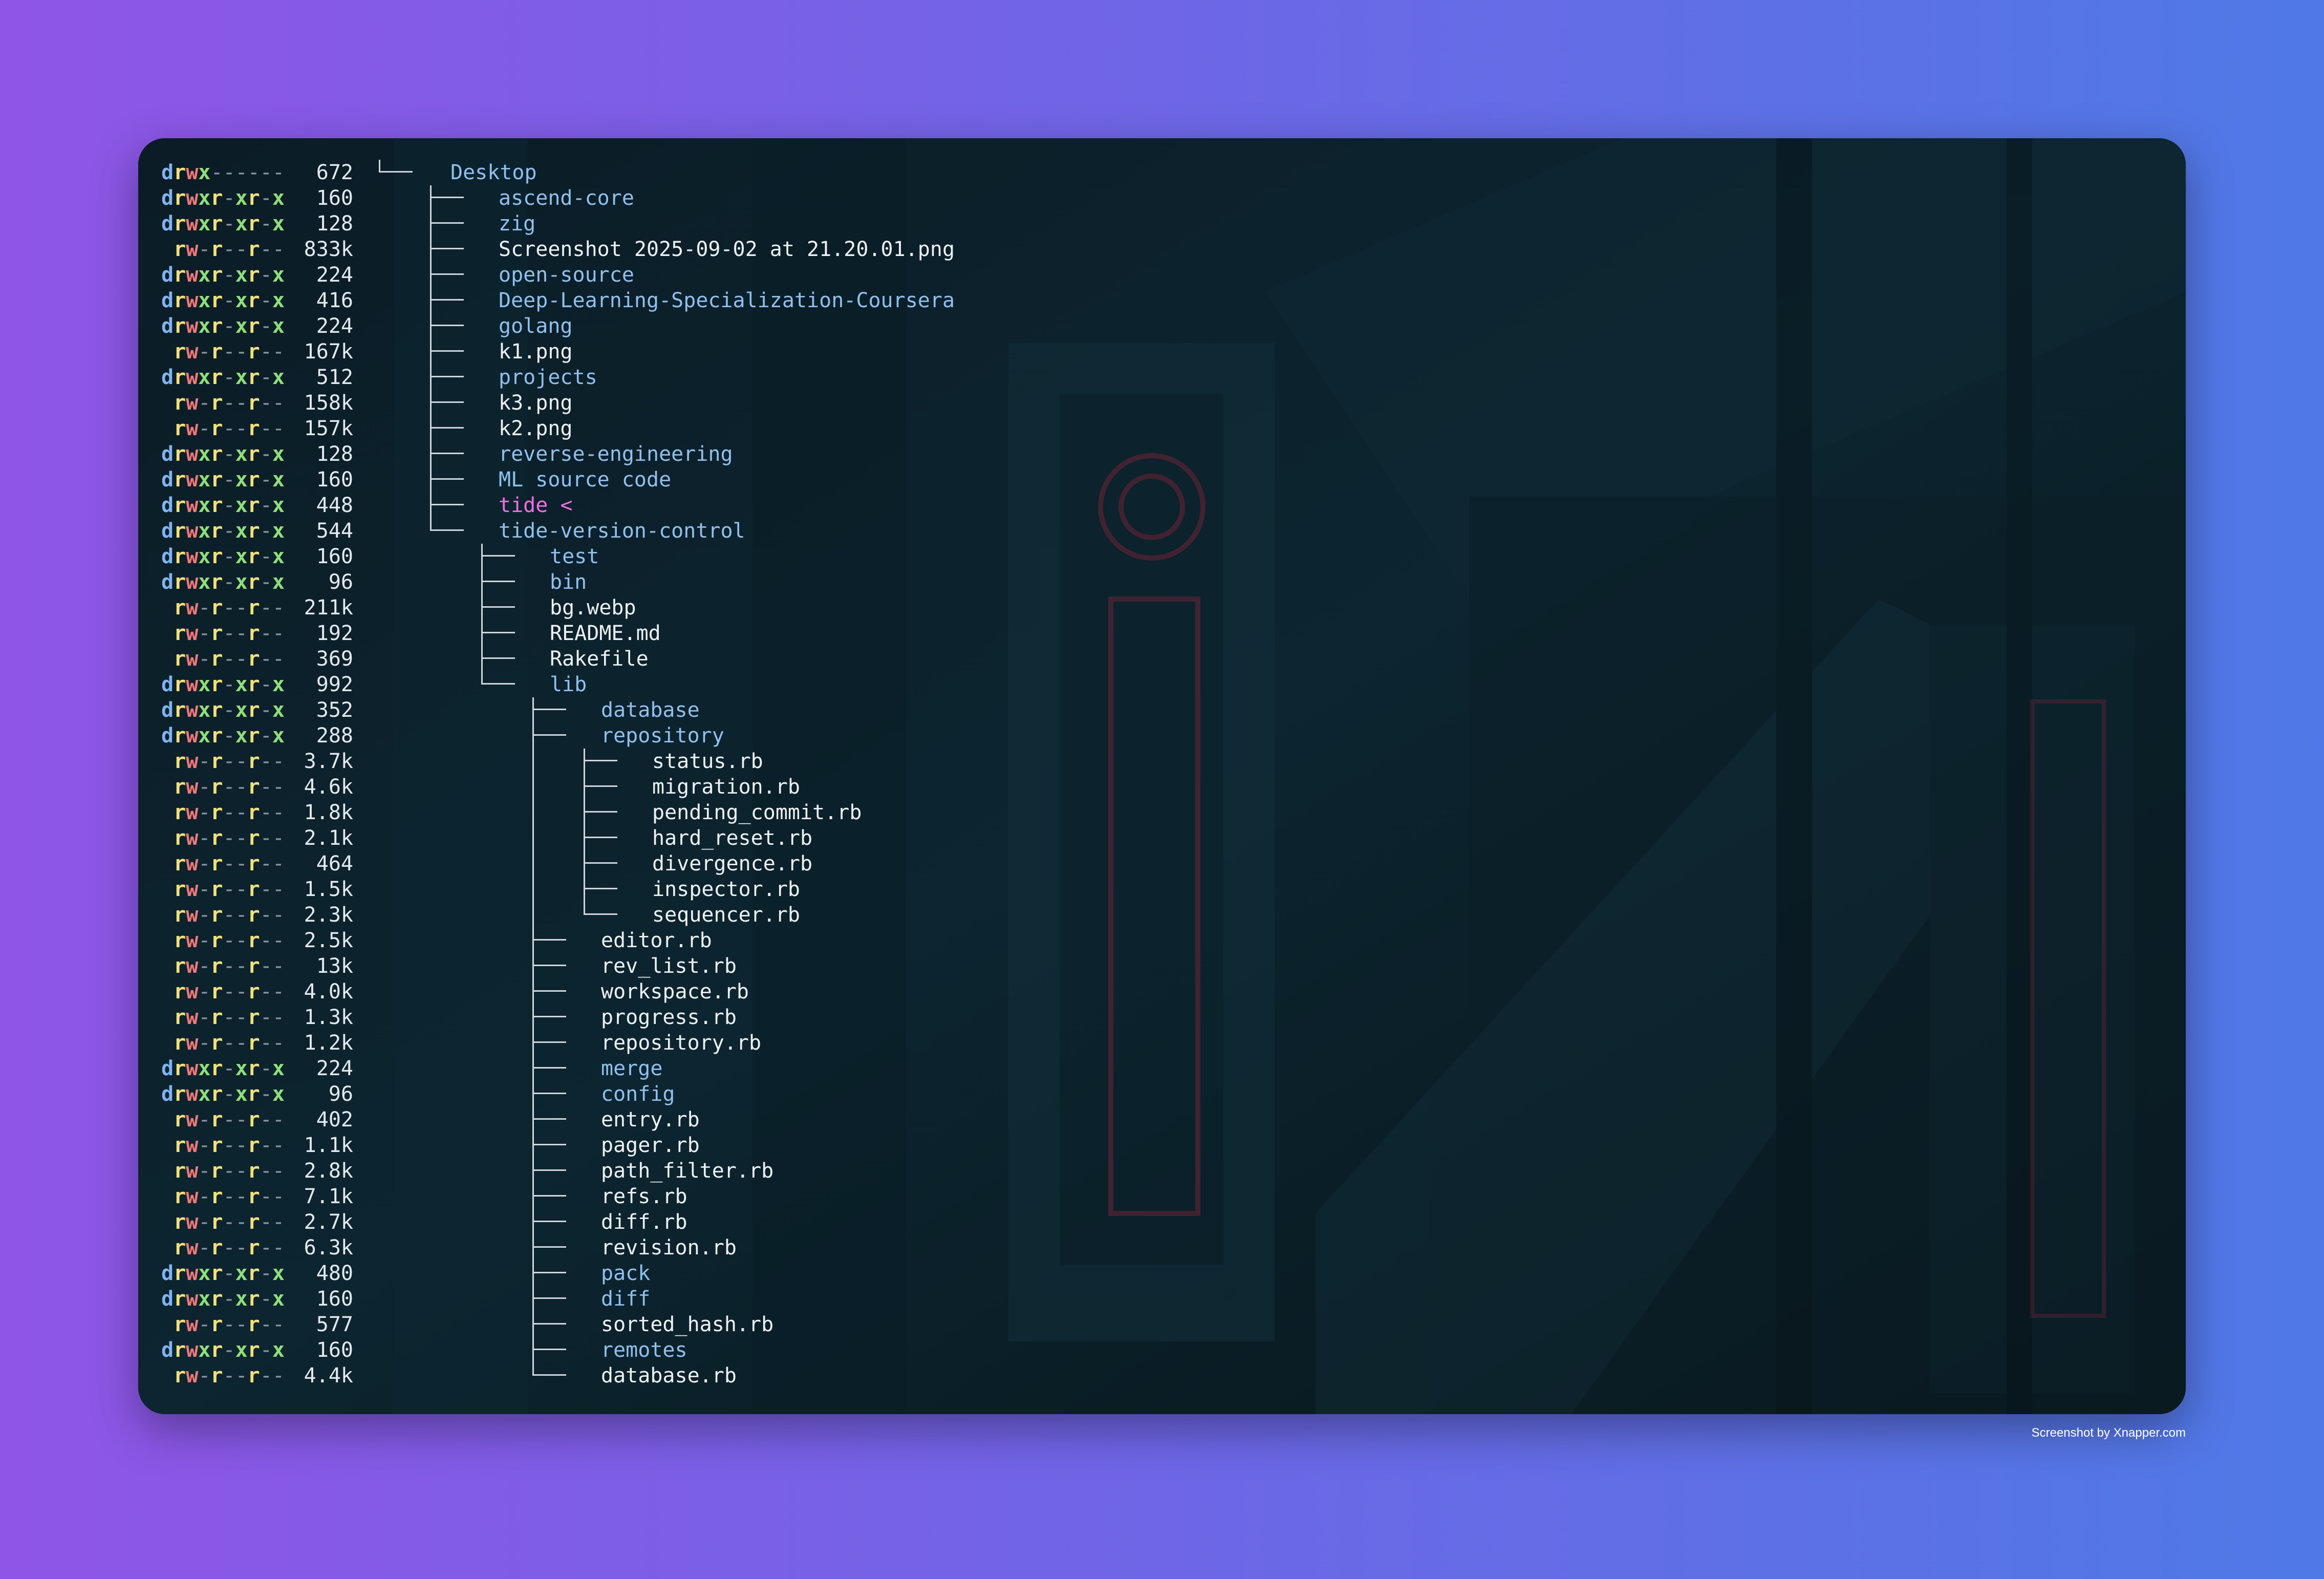 The width and height of the screenshot is (2324, 1579). Describe the element at coordinates (752, 480) in the screenshot. I see `list-item: drwxr-xr-x 160 ML source code` at that location.